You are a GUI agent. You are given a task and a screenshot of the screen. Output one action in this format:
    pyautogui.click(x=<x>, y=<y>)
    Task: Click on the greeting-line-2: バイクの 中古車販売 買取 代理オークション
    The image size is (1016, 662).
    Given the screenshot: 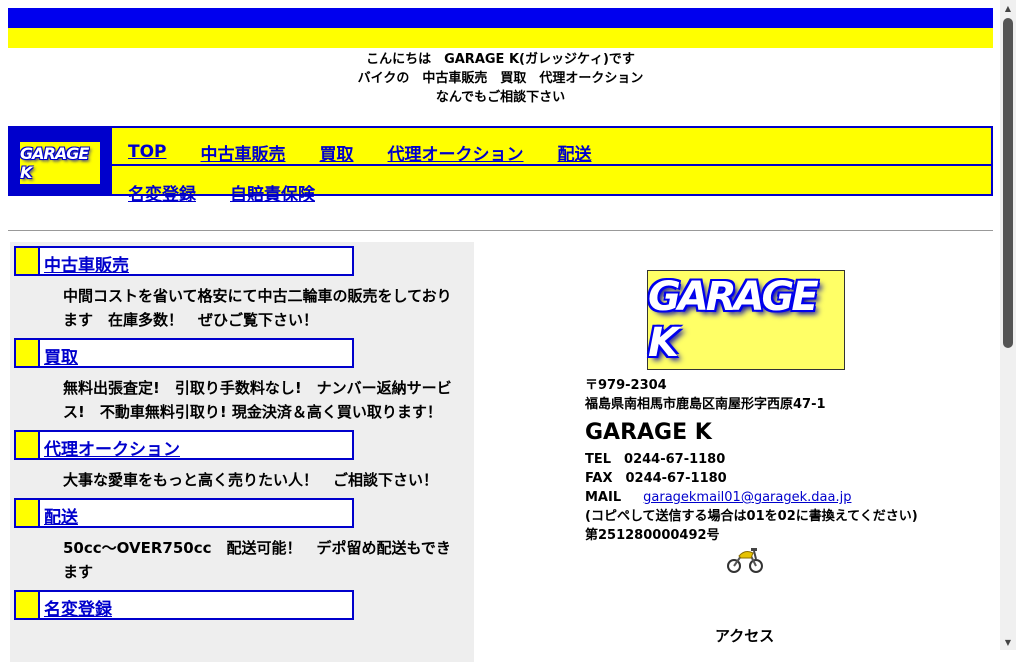 What is the action you would take?
    pyautogui.click(x=500, y=78)
    